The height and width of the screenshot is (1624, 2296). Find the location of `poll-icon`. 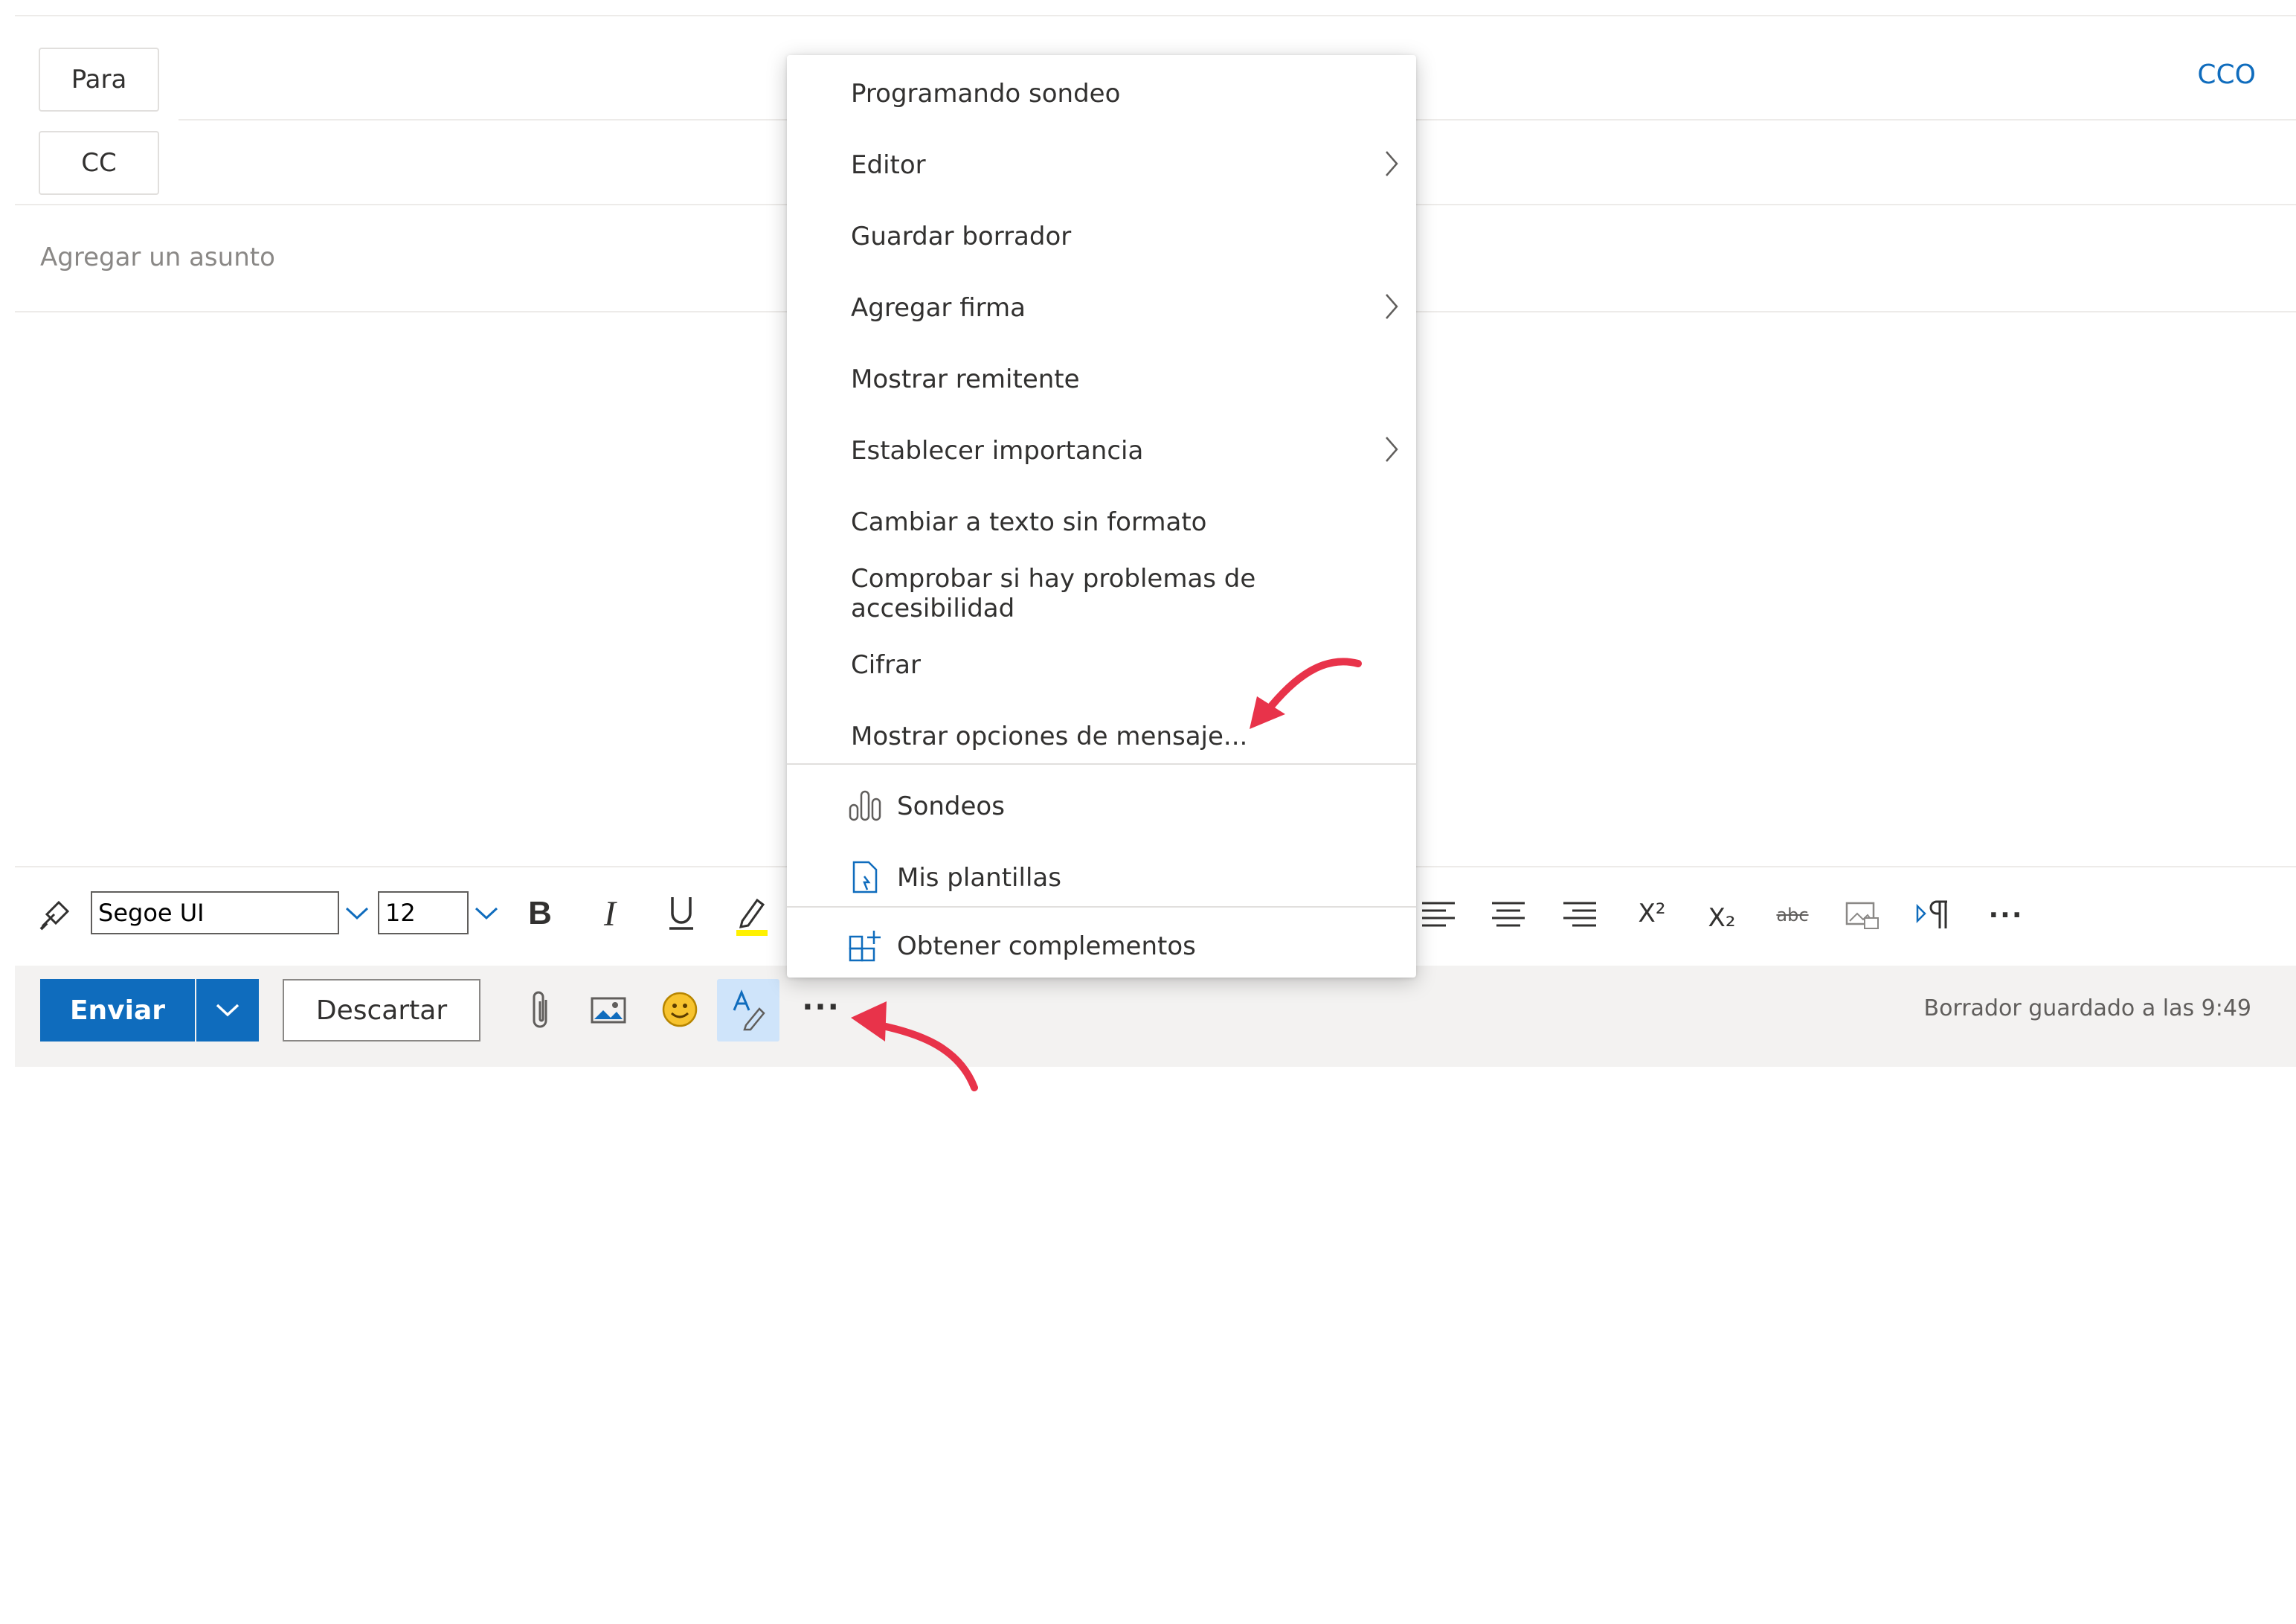

poll-icon is located at coordinates (865, 806).